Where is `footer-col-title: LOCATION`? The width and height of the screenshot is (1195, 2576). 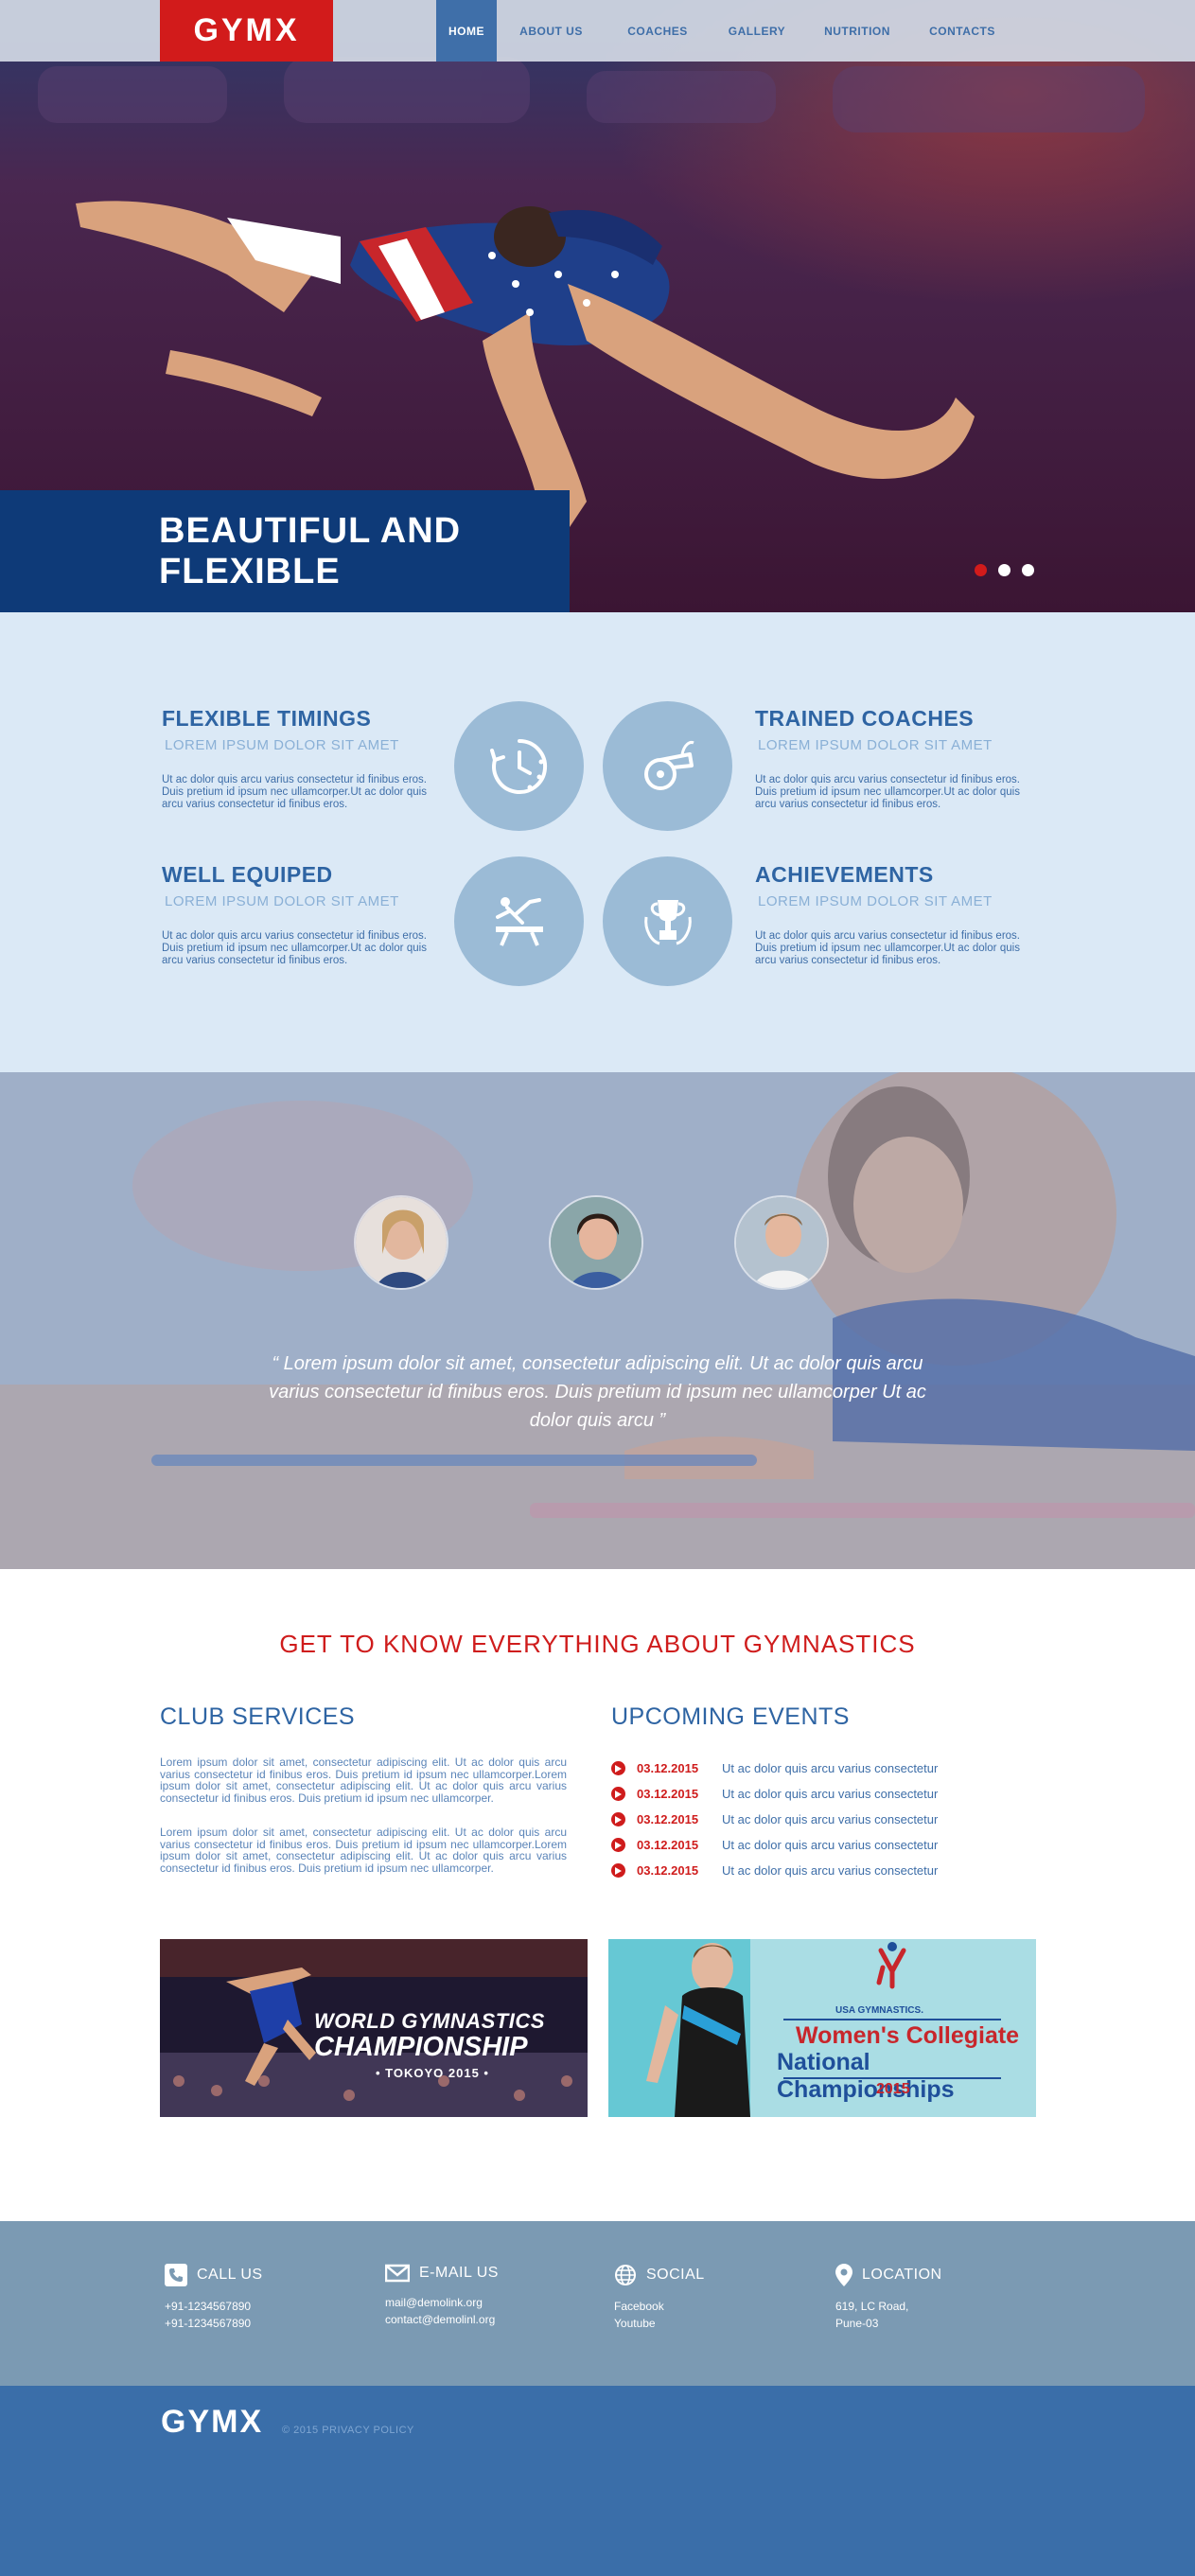 footer-col-title: LOCATION is located at coordinates (902, 2275).